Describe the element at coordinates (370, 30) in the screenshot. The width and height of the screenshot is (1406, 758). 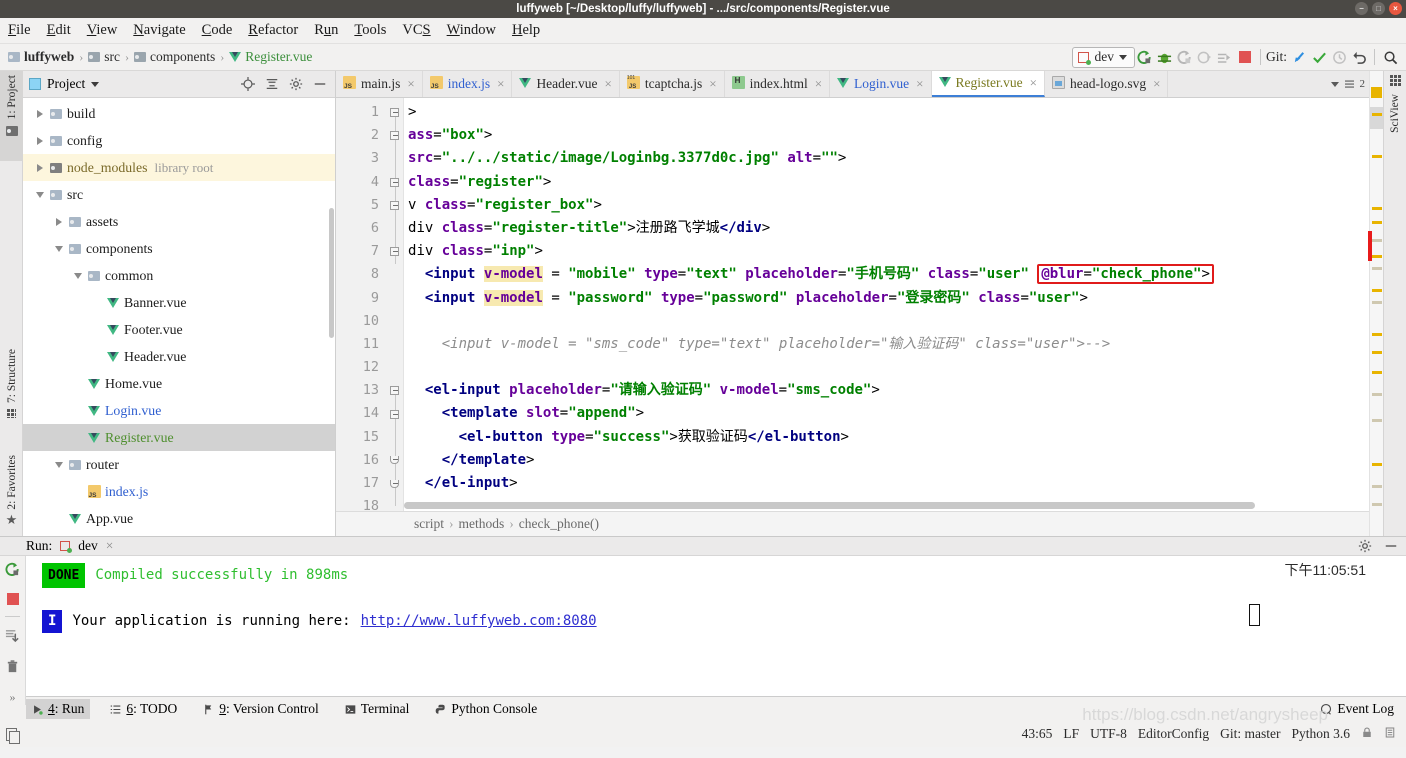
I see `menu-item-tools: Tools` at that location.